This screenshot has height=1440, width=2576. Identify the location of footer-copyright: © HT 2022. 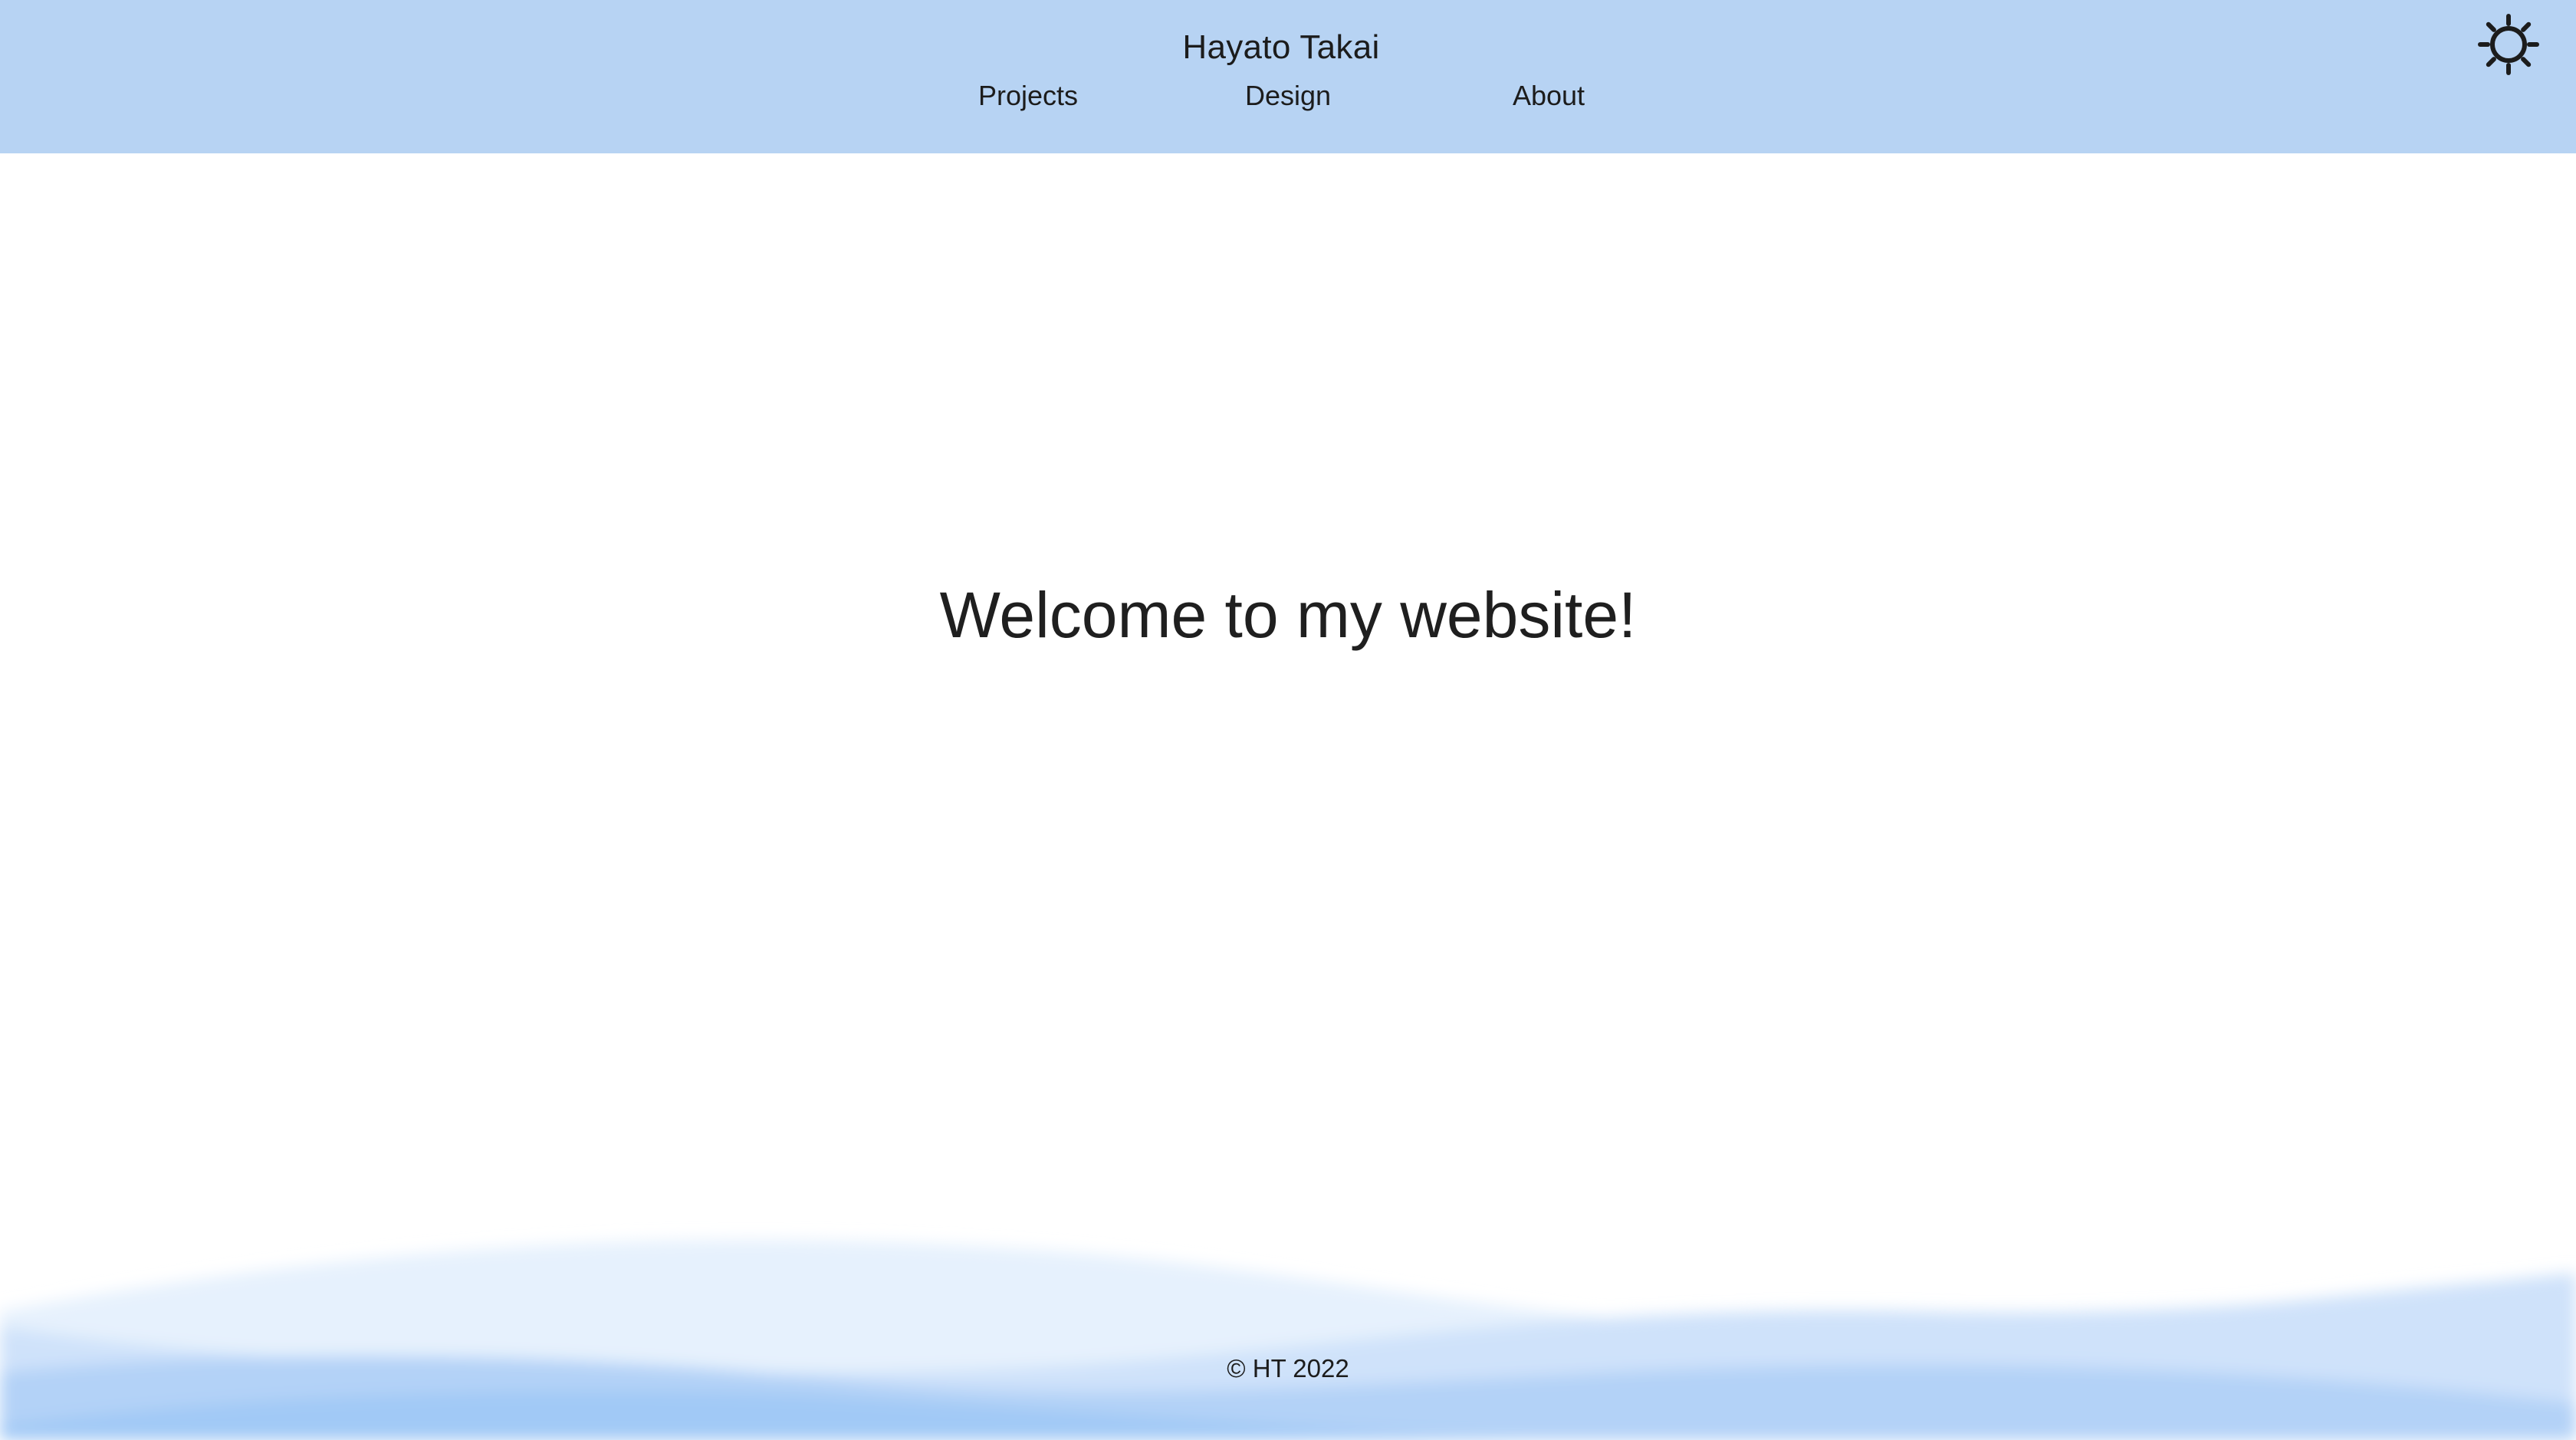
(1288, 1368).